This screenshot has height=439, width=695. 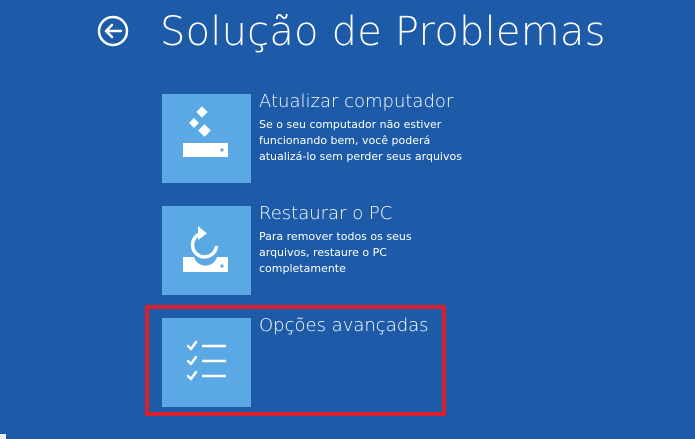 What do you see at coordinates (307, 361) in the screenshot?
I see `advanced-options-option: Opções avançadas` at bounding box center [307, 361].